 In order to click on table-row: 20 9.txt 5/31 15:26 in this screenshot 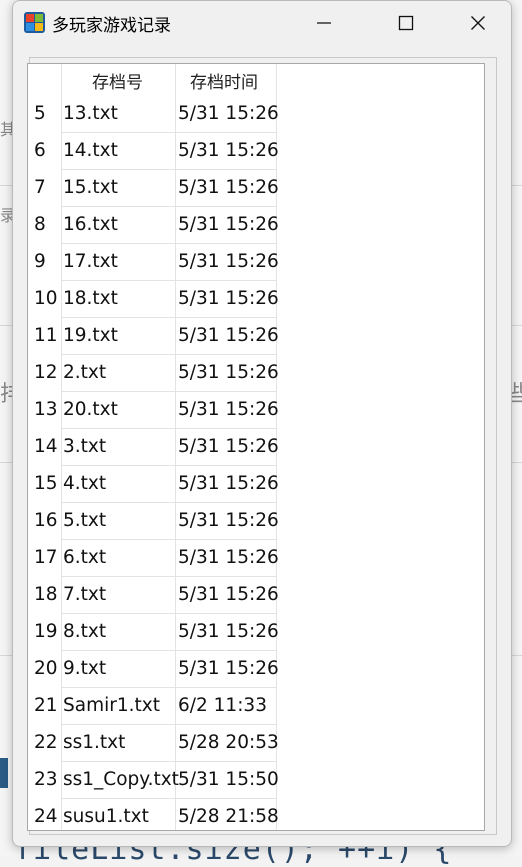, I will do `click(153, 668)`.